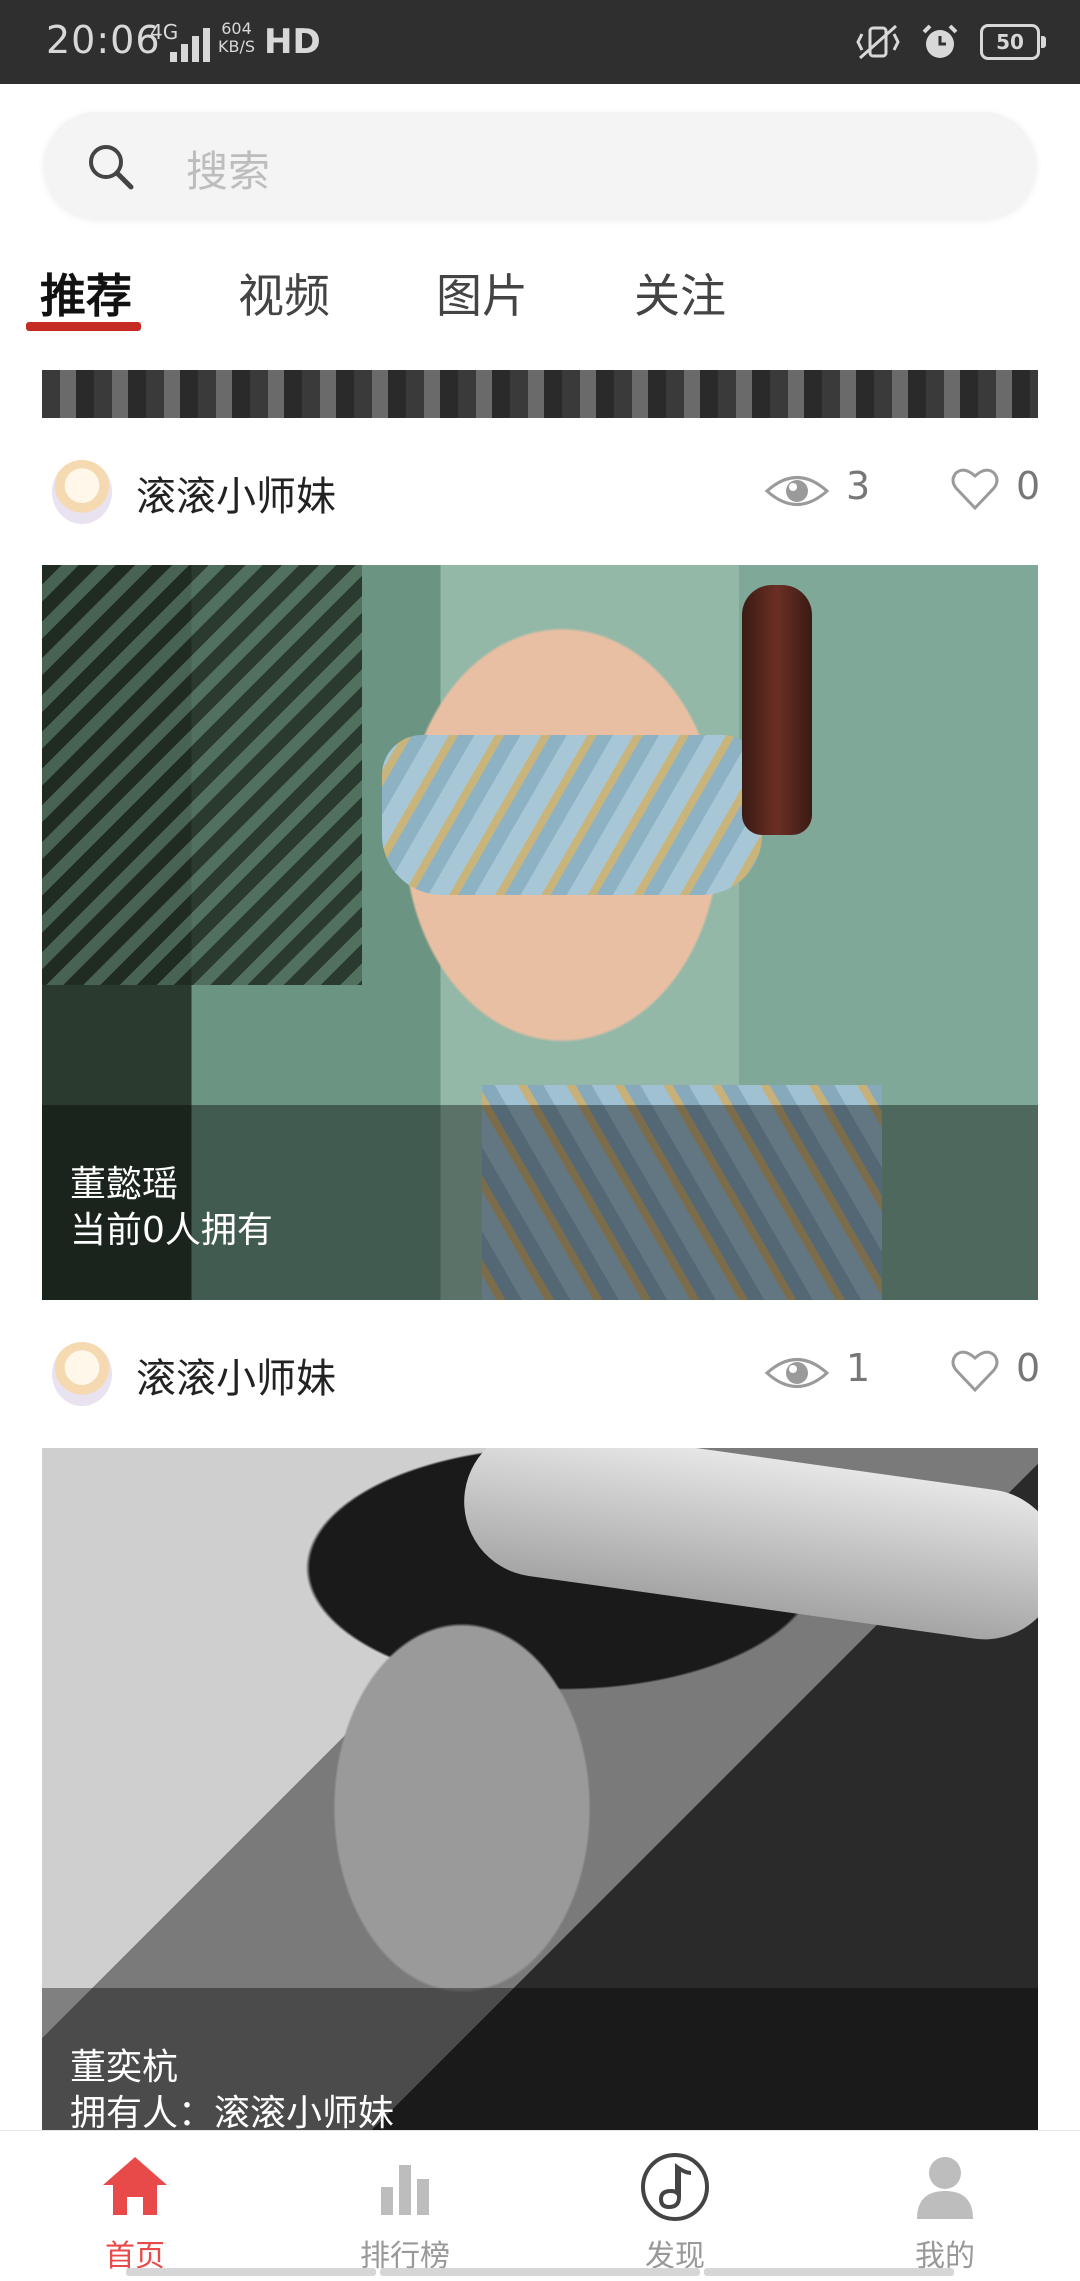 This screenshot has height=2281, width=1080. What do you see at coordinates (858, 1368) in the screenshot?
I see `view-count: 1` at bounding box center [858, 1368].